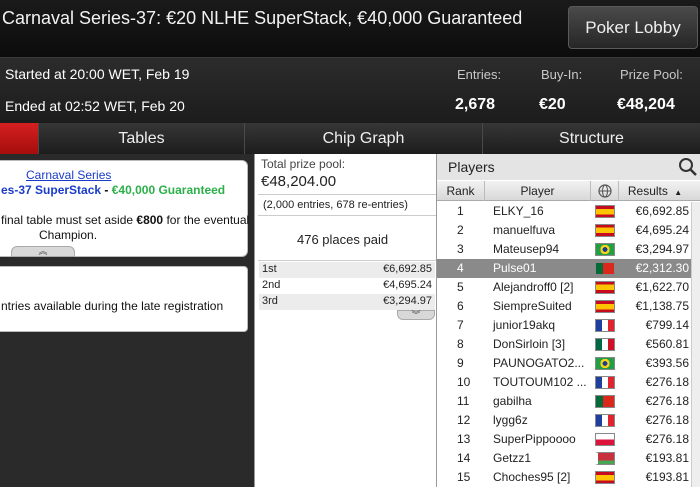  What do you see at coordinates (605, 439) in the screenshot?
I see `poland-flag-icon` at bounding box center [605, 439].